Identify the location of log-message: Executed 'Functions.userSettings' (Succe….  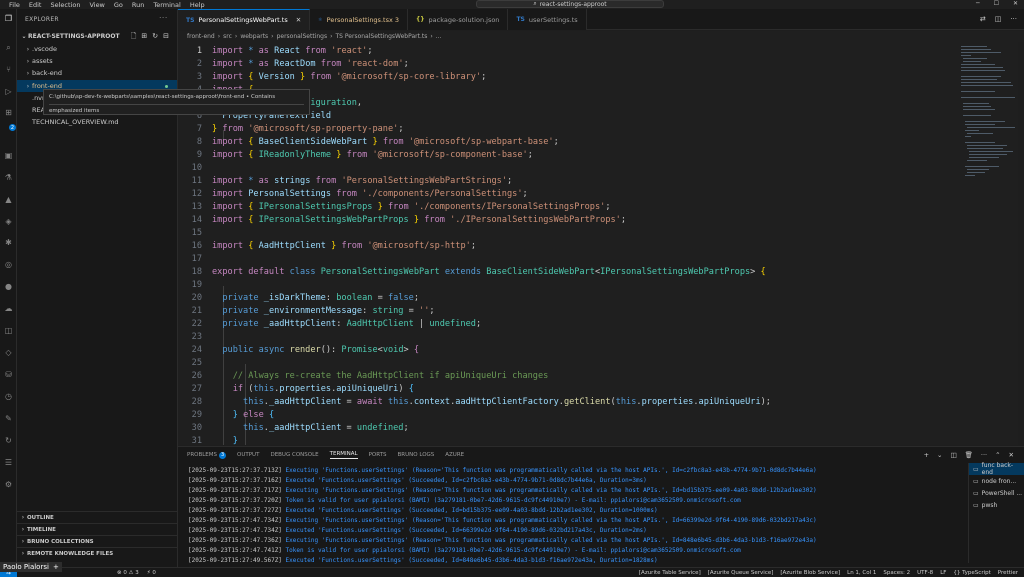
(471, 560).